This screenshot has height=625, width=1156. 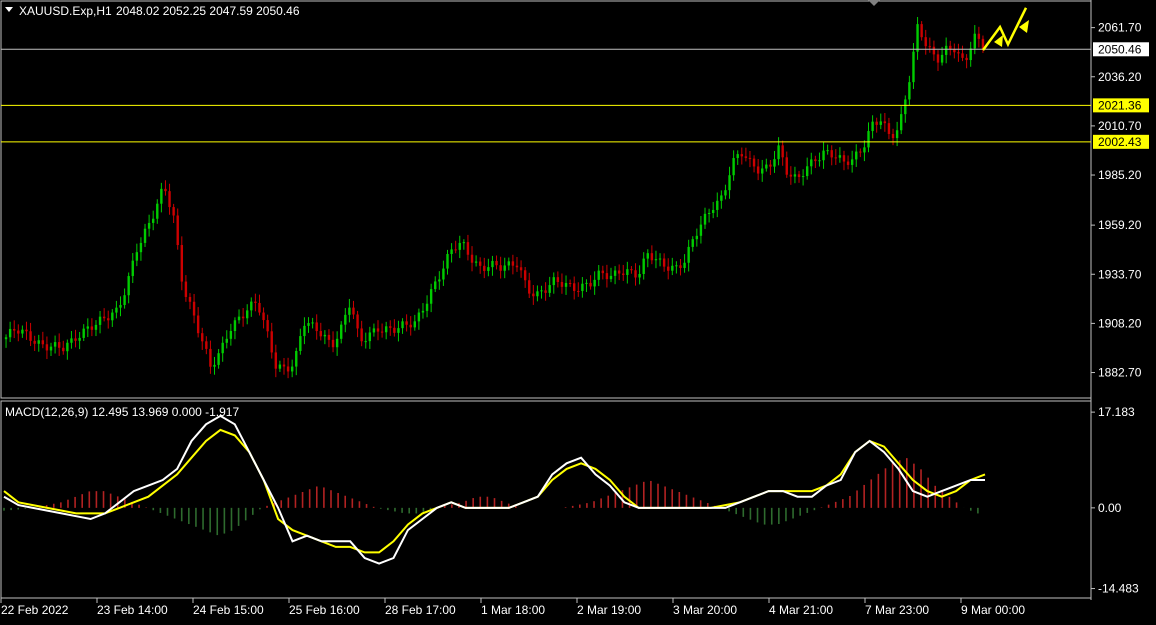 What do you see at coordinates (998, 41) in the screenshot?
I see `forecast-arrow-head-icon` at bounding box center [998, 41].